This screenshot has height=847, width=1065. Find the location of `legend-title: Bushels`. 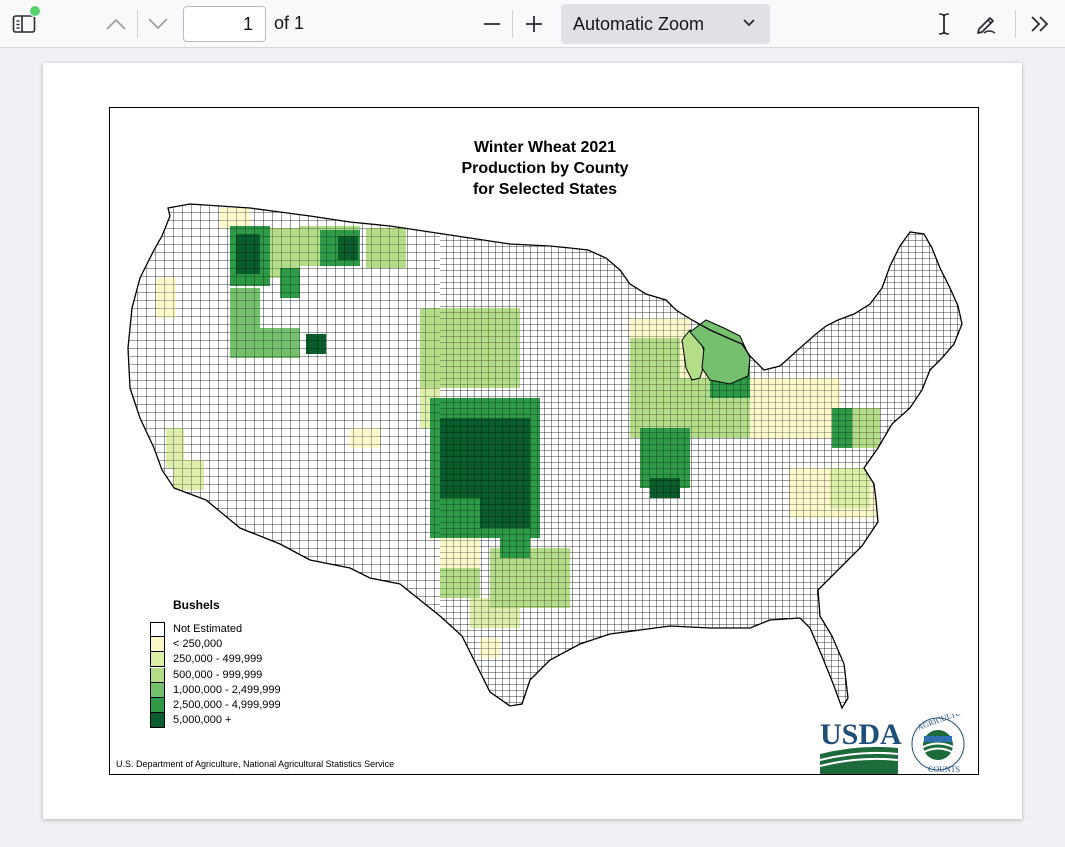

legend-title: Bushels is located at coordinates (196, 605).